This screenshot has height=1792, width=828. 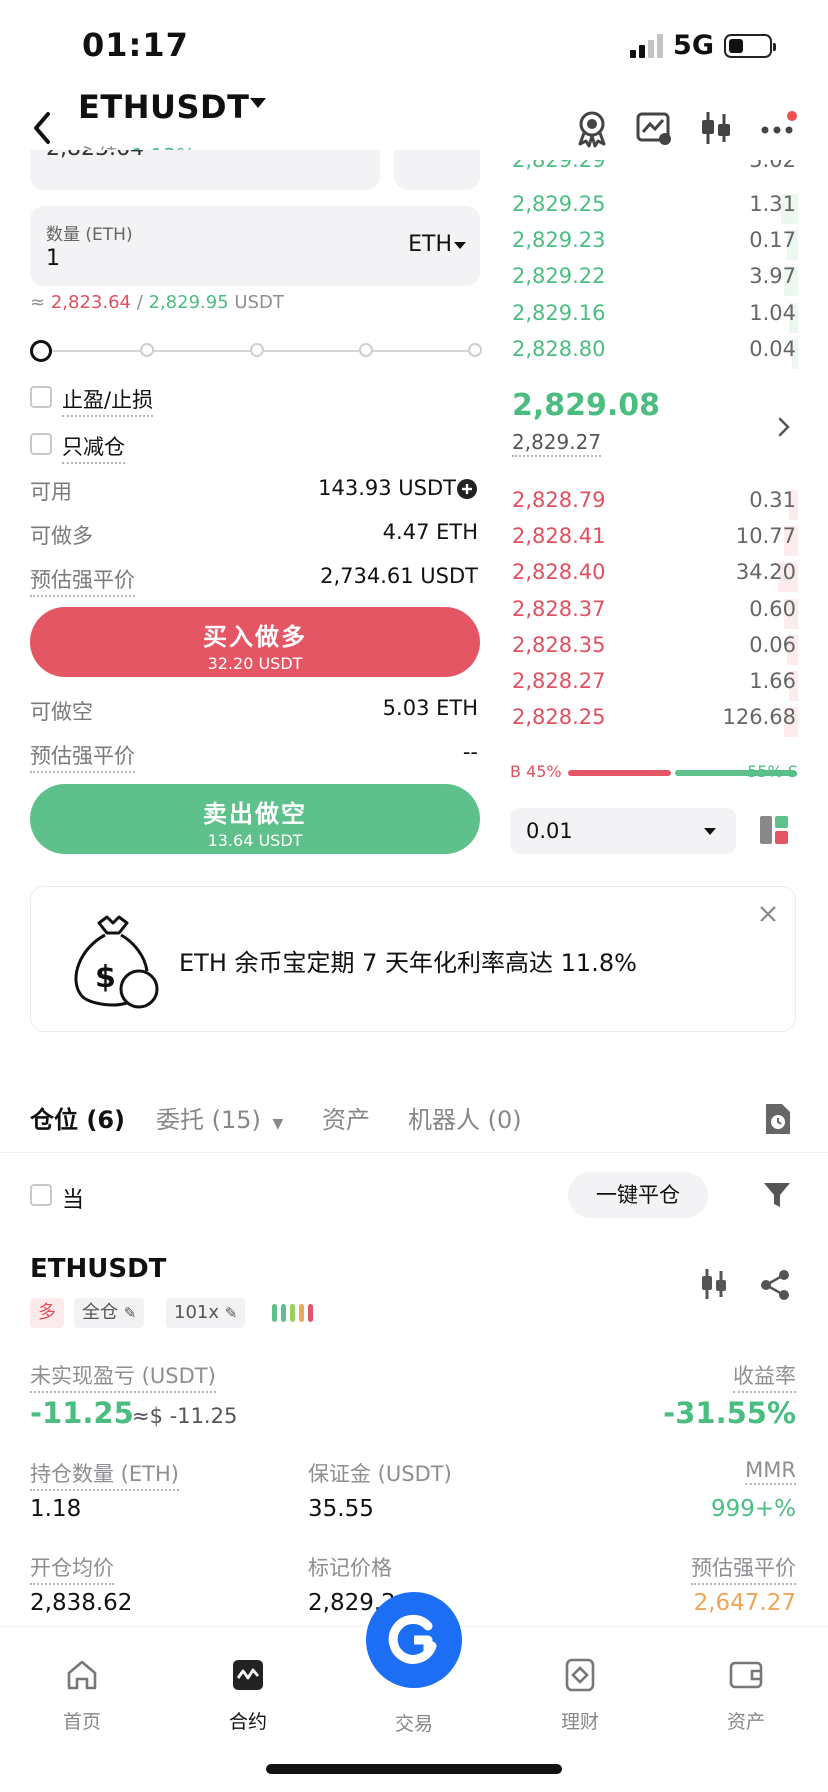 I want to click on nav-home: 首页, so click(x=82, y=1695).